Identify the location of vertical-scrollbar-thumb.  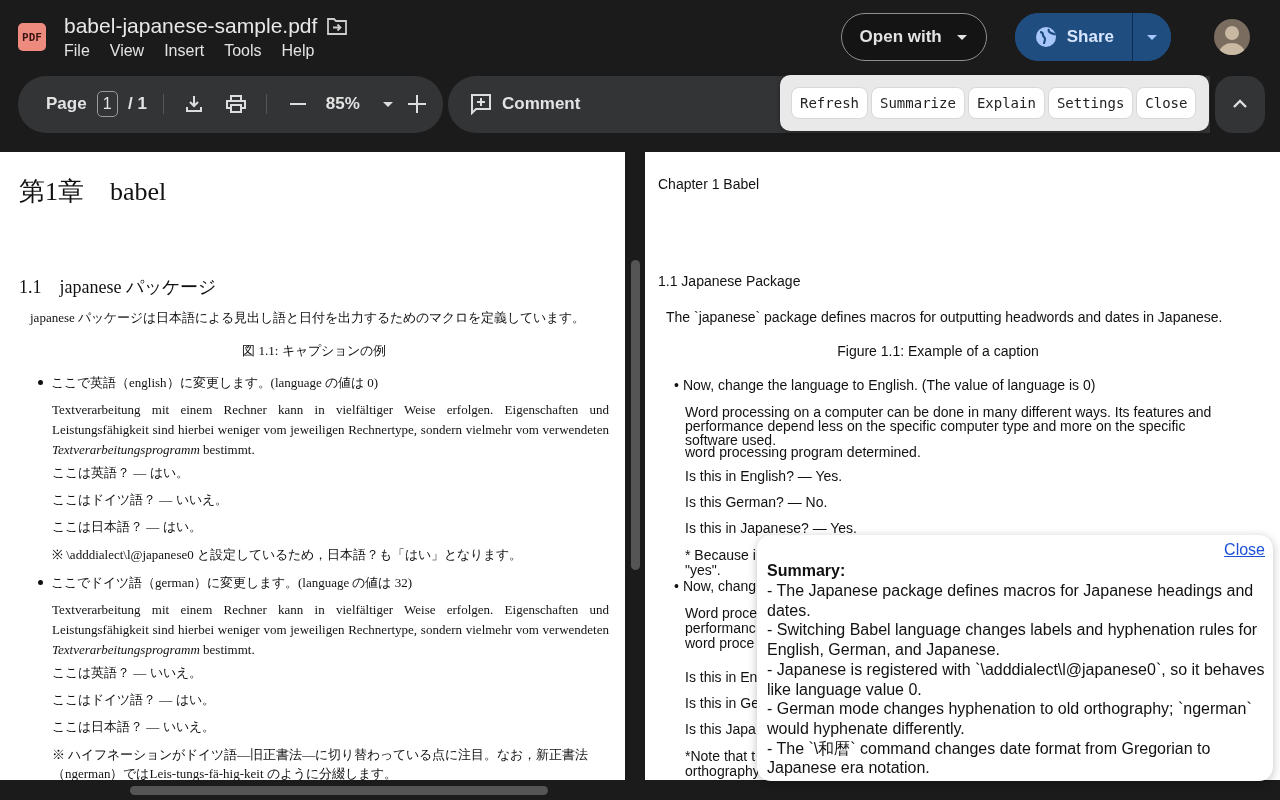
(635, 415).